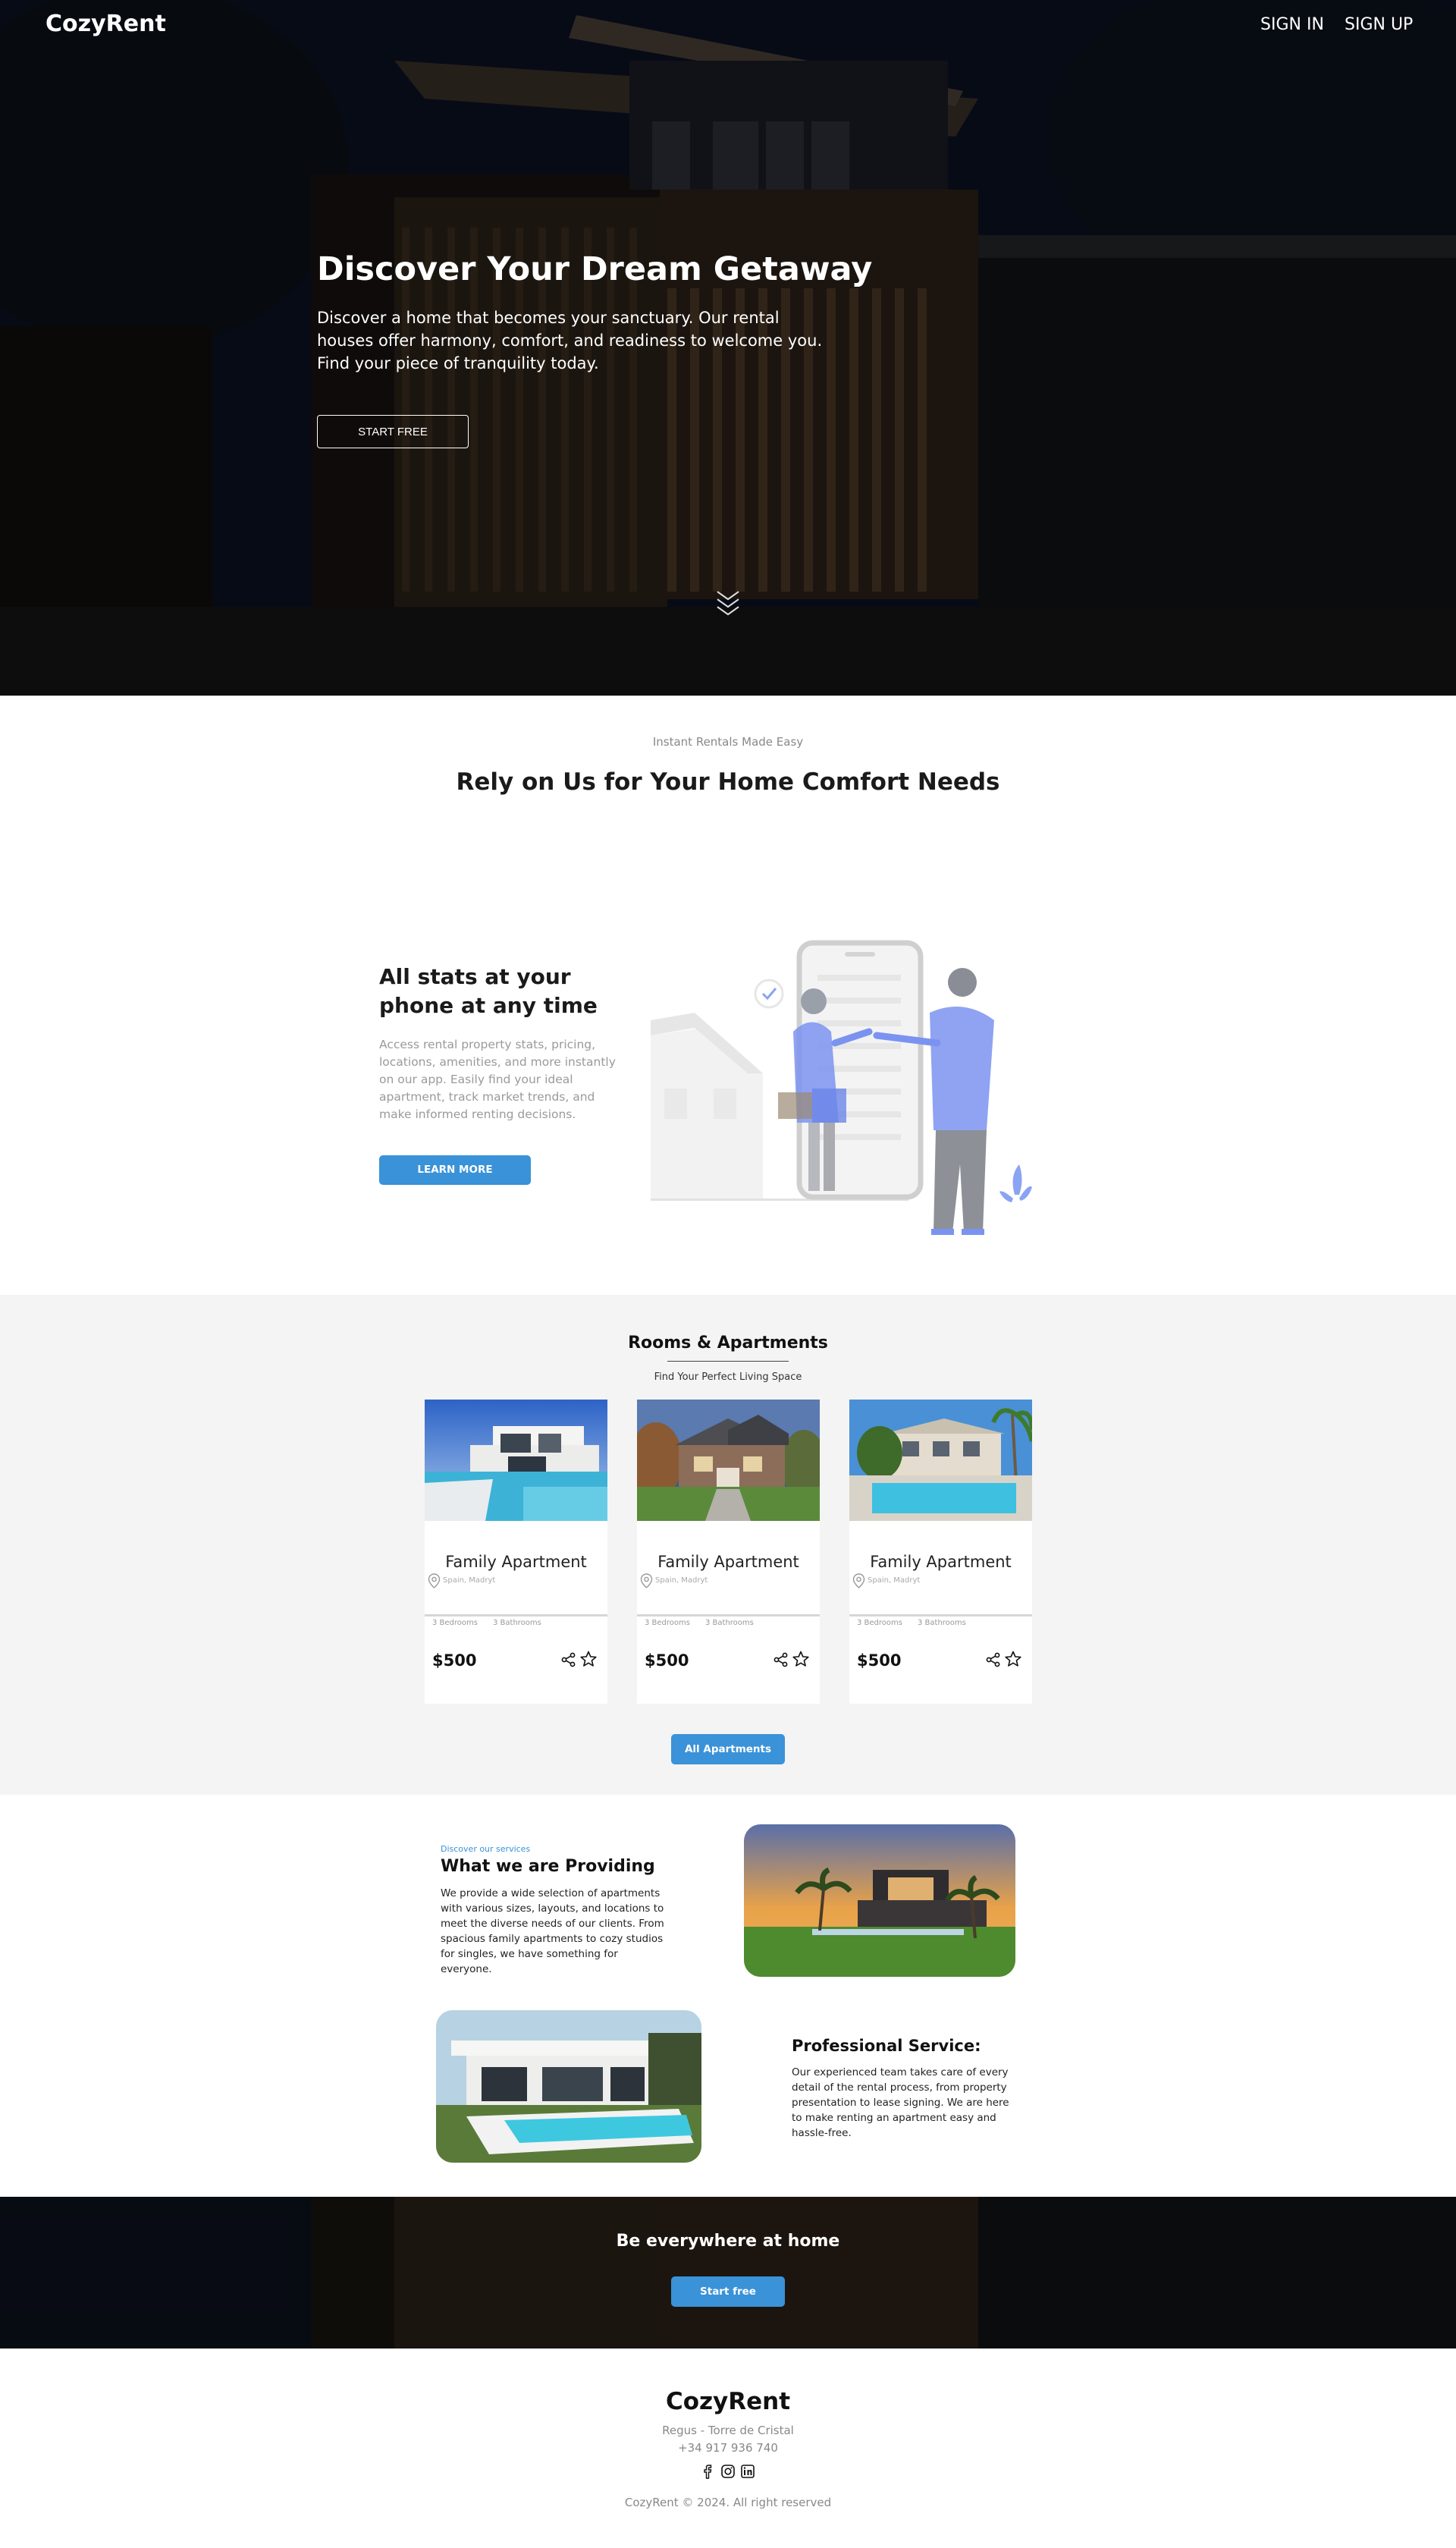  What do you see at coordinates (728, 2241) in the screenshot?
I see `cta-title: Be everywhere at home` at bounding box center [728, 2241].